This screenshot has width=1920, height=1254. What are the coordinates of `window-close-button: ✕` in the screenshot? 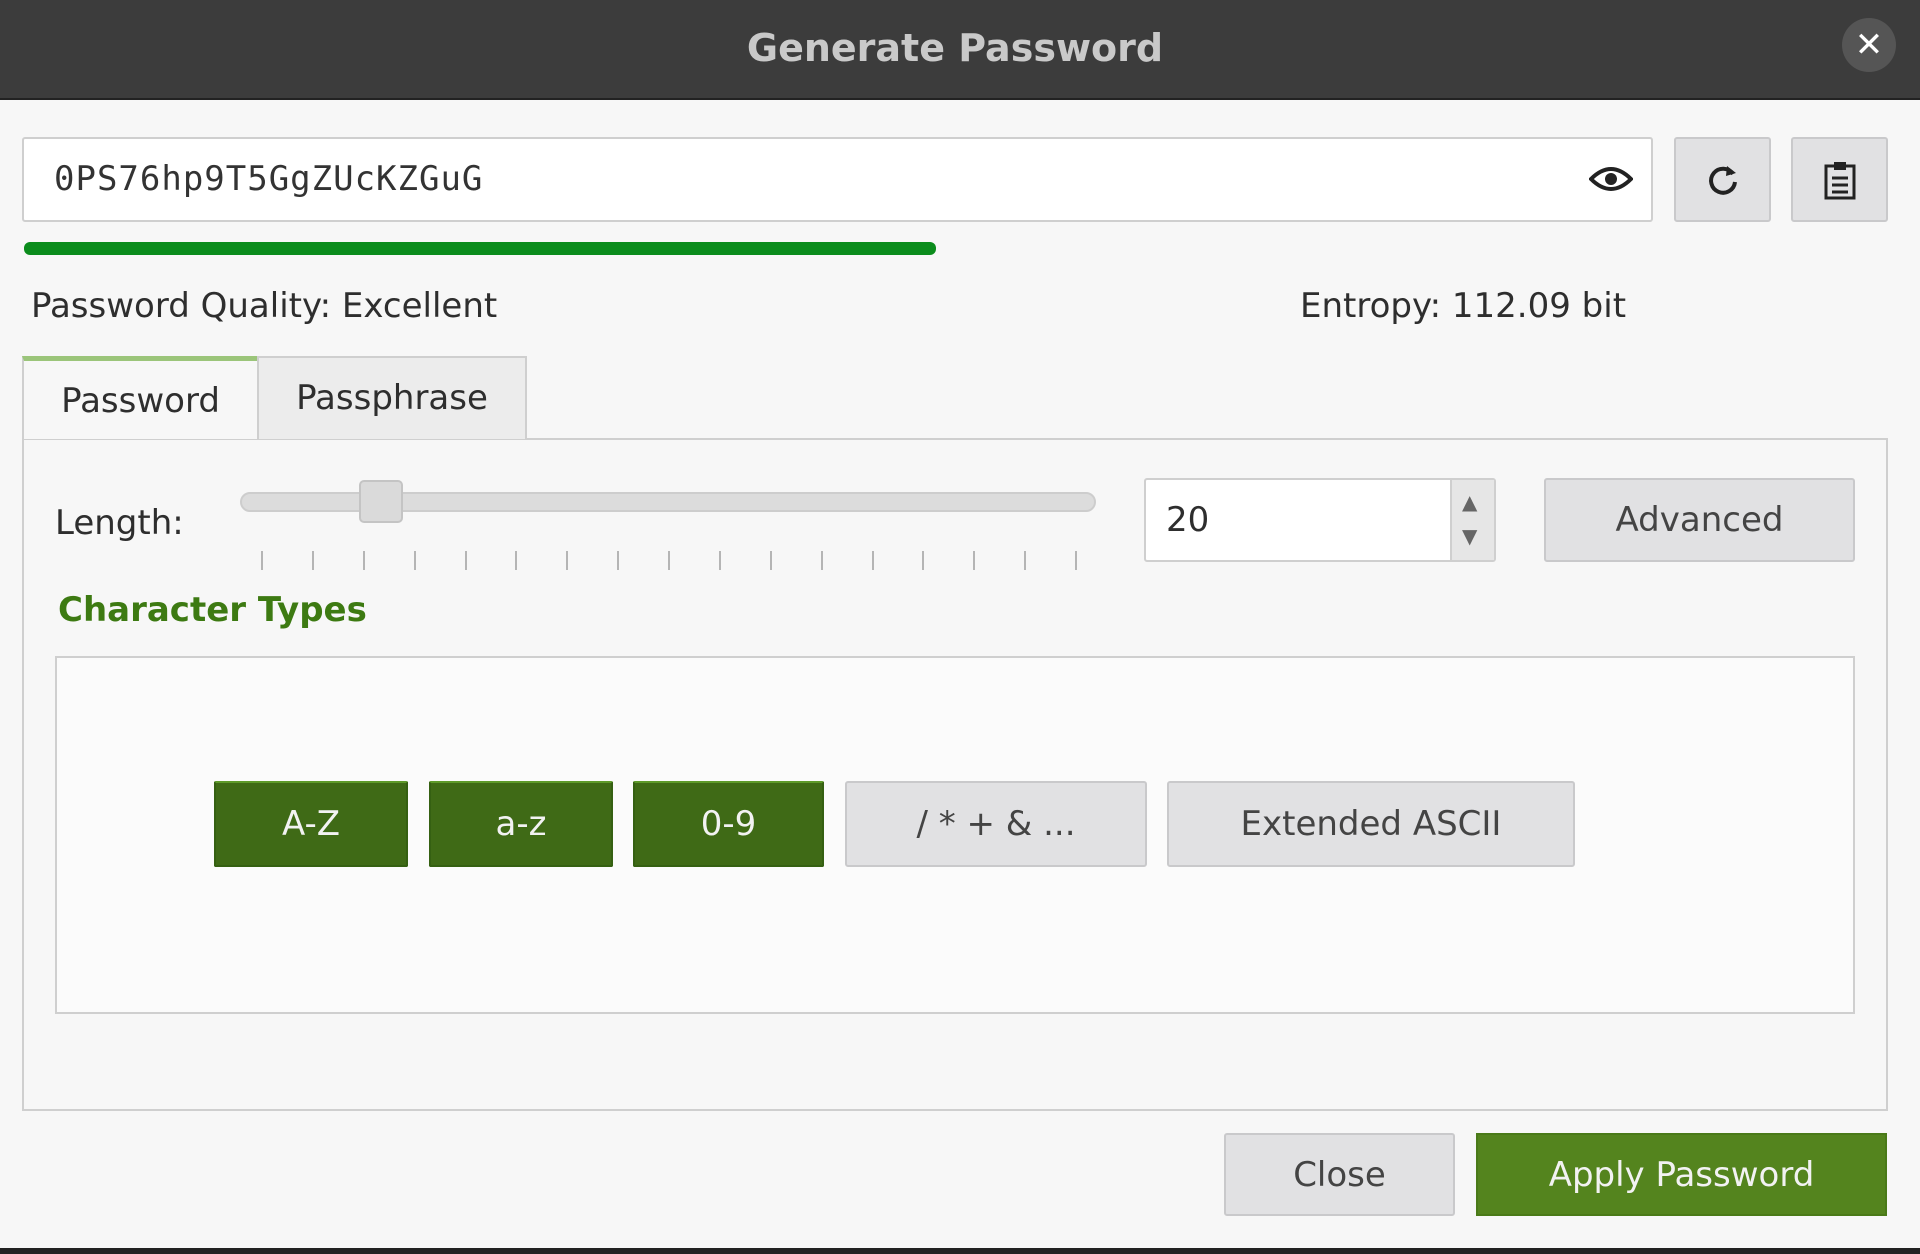 It's located at (1869, 45).